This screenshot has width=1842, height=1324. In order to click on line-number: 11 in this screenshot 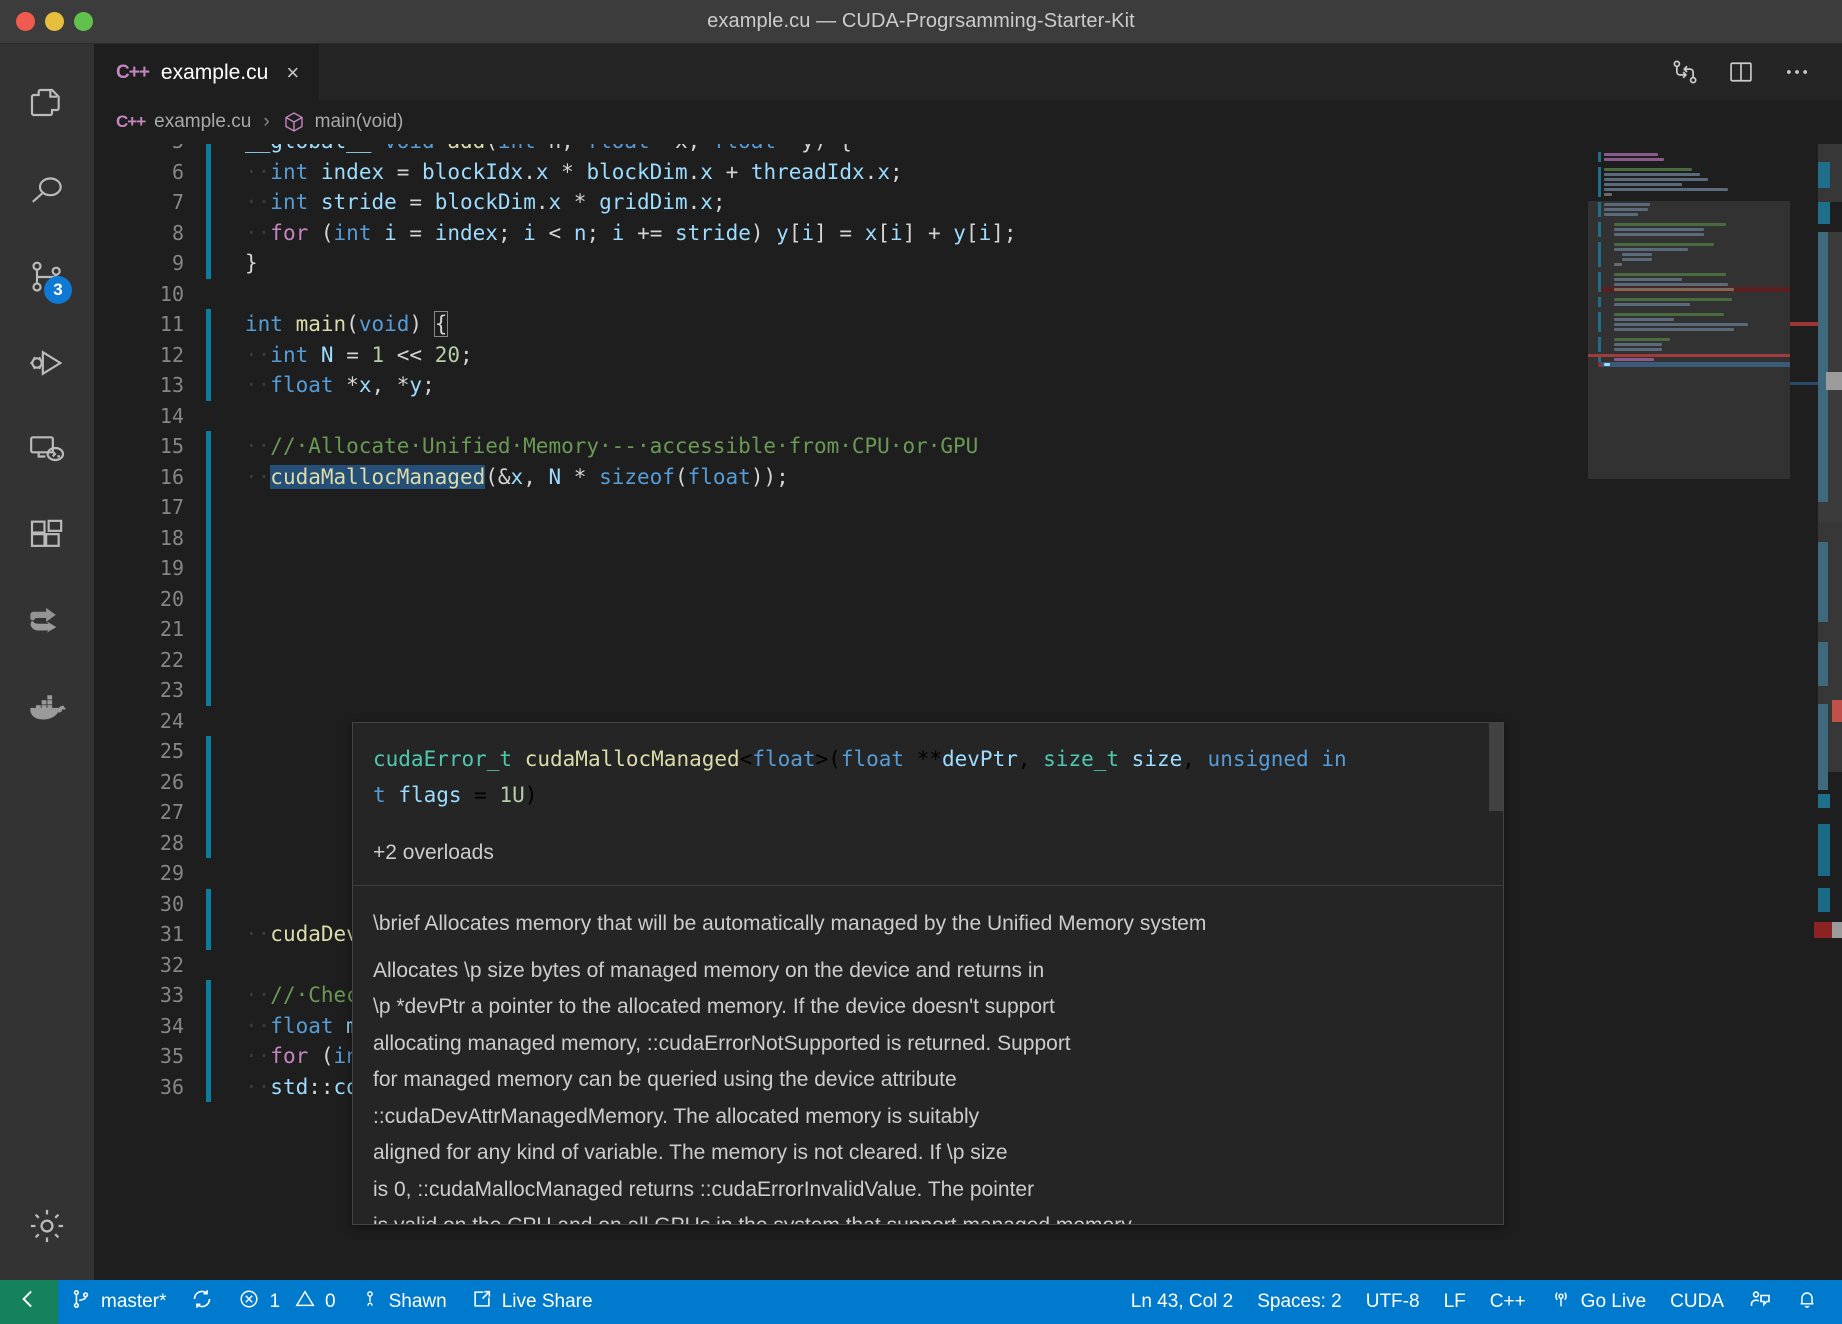, I will do `click(171, 324)`.